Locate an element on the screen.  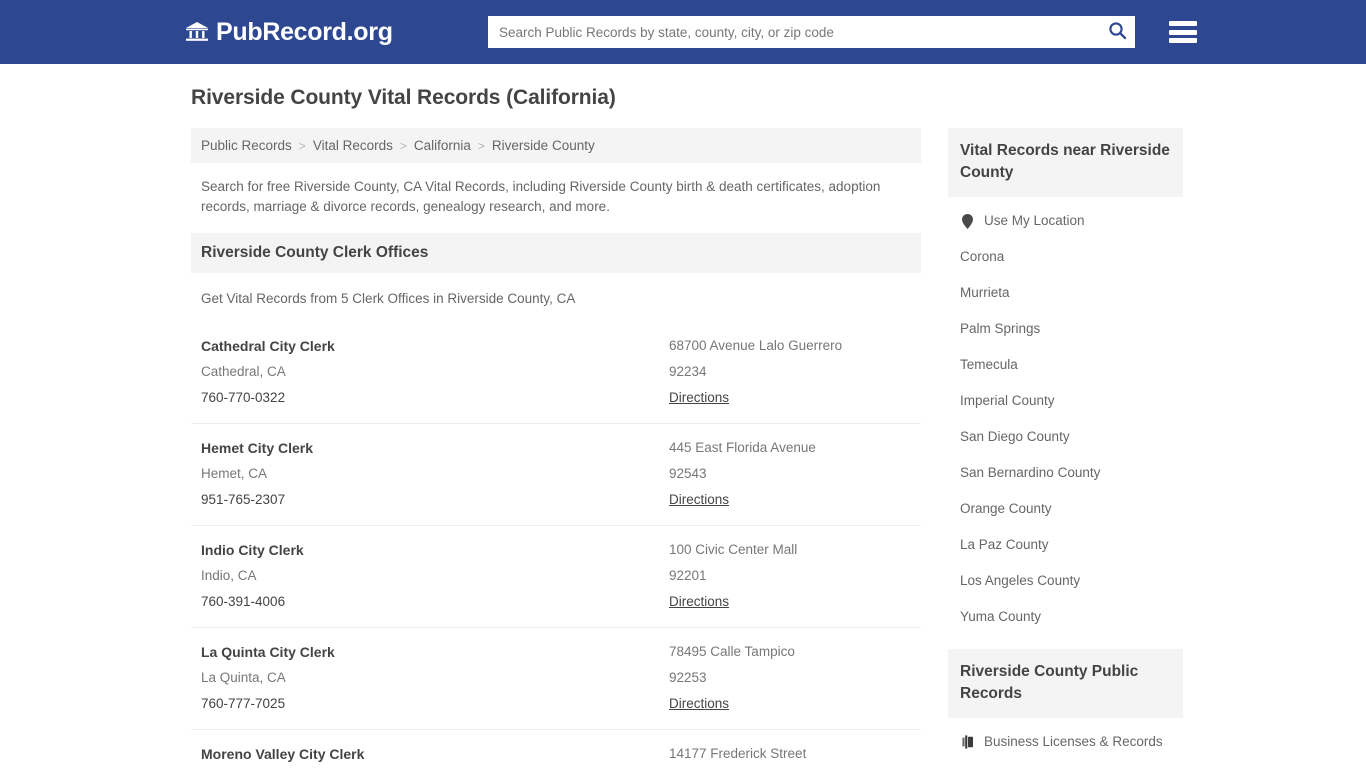
office-phone: 760-777-7025 is located at coordinates (243, 703).